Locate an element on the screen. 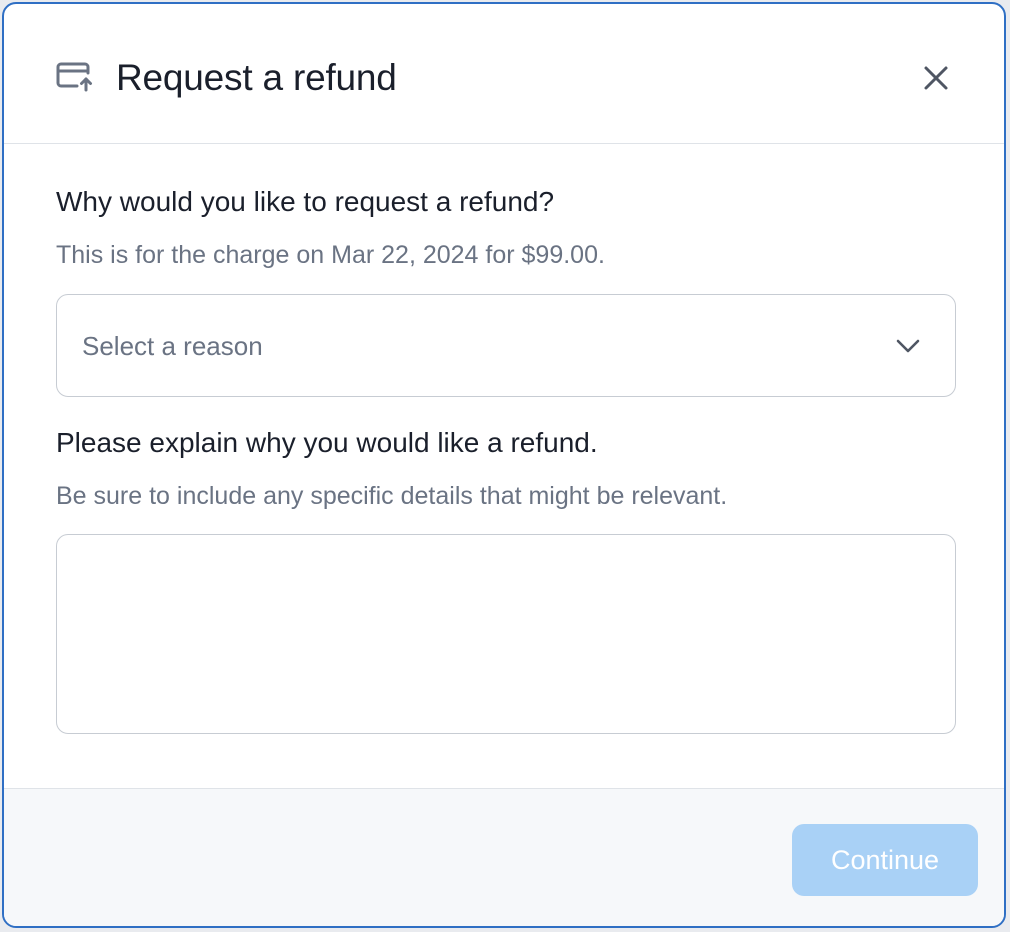  reason-select: Select a reason is located at coordinates (506, 345).